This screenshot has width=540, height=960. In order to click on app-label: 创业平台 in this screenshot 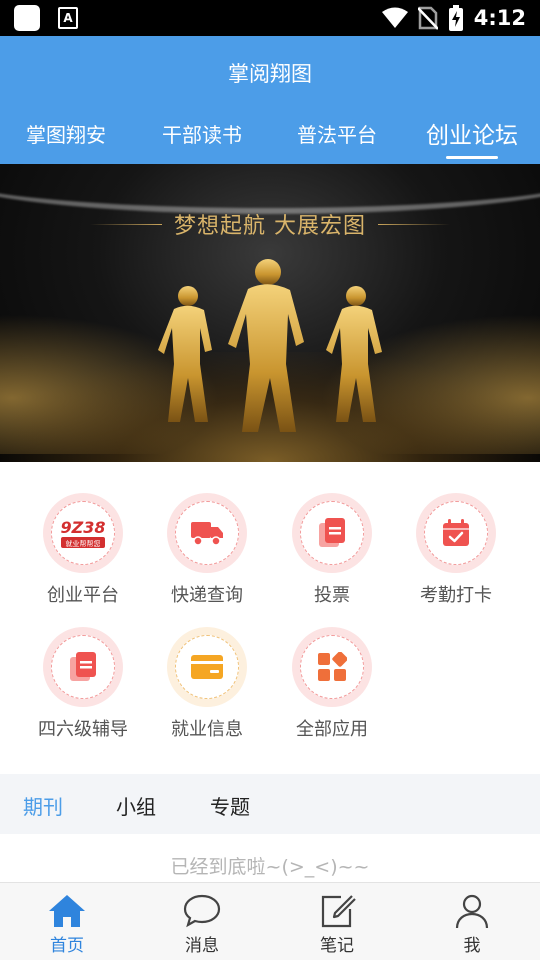, I will do `click(83, 595)`.